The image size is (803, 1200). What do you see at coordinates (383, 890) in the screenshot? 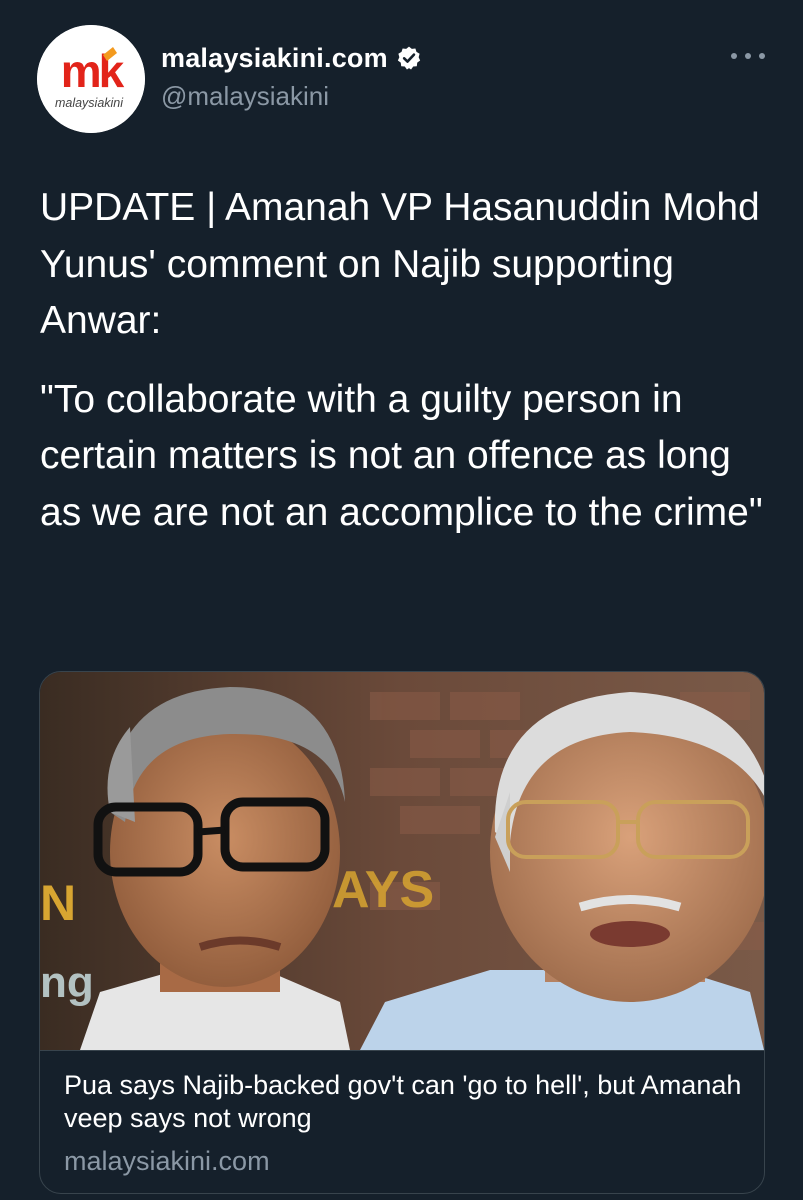
I see `sign-letters: AYS` at bounding box center [383, 890].